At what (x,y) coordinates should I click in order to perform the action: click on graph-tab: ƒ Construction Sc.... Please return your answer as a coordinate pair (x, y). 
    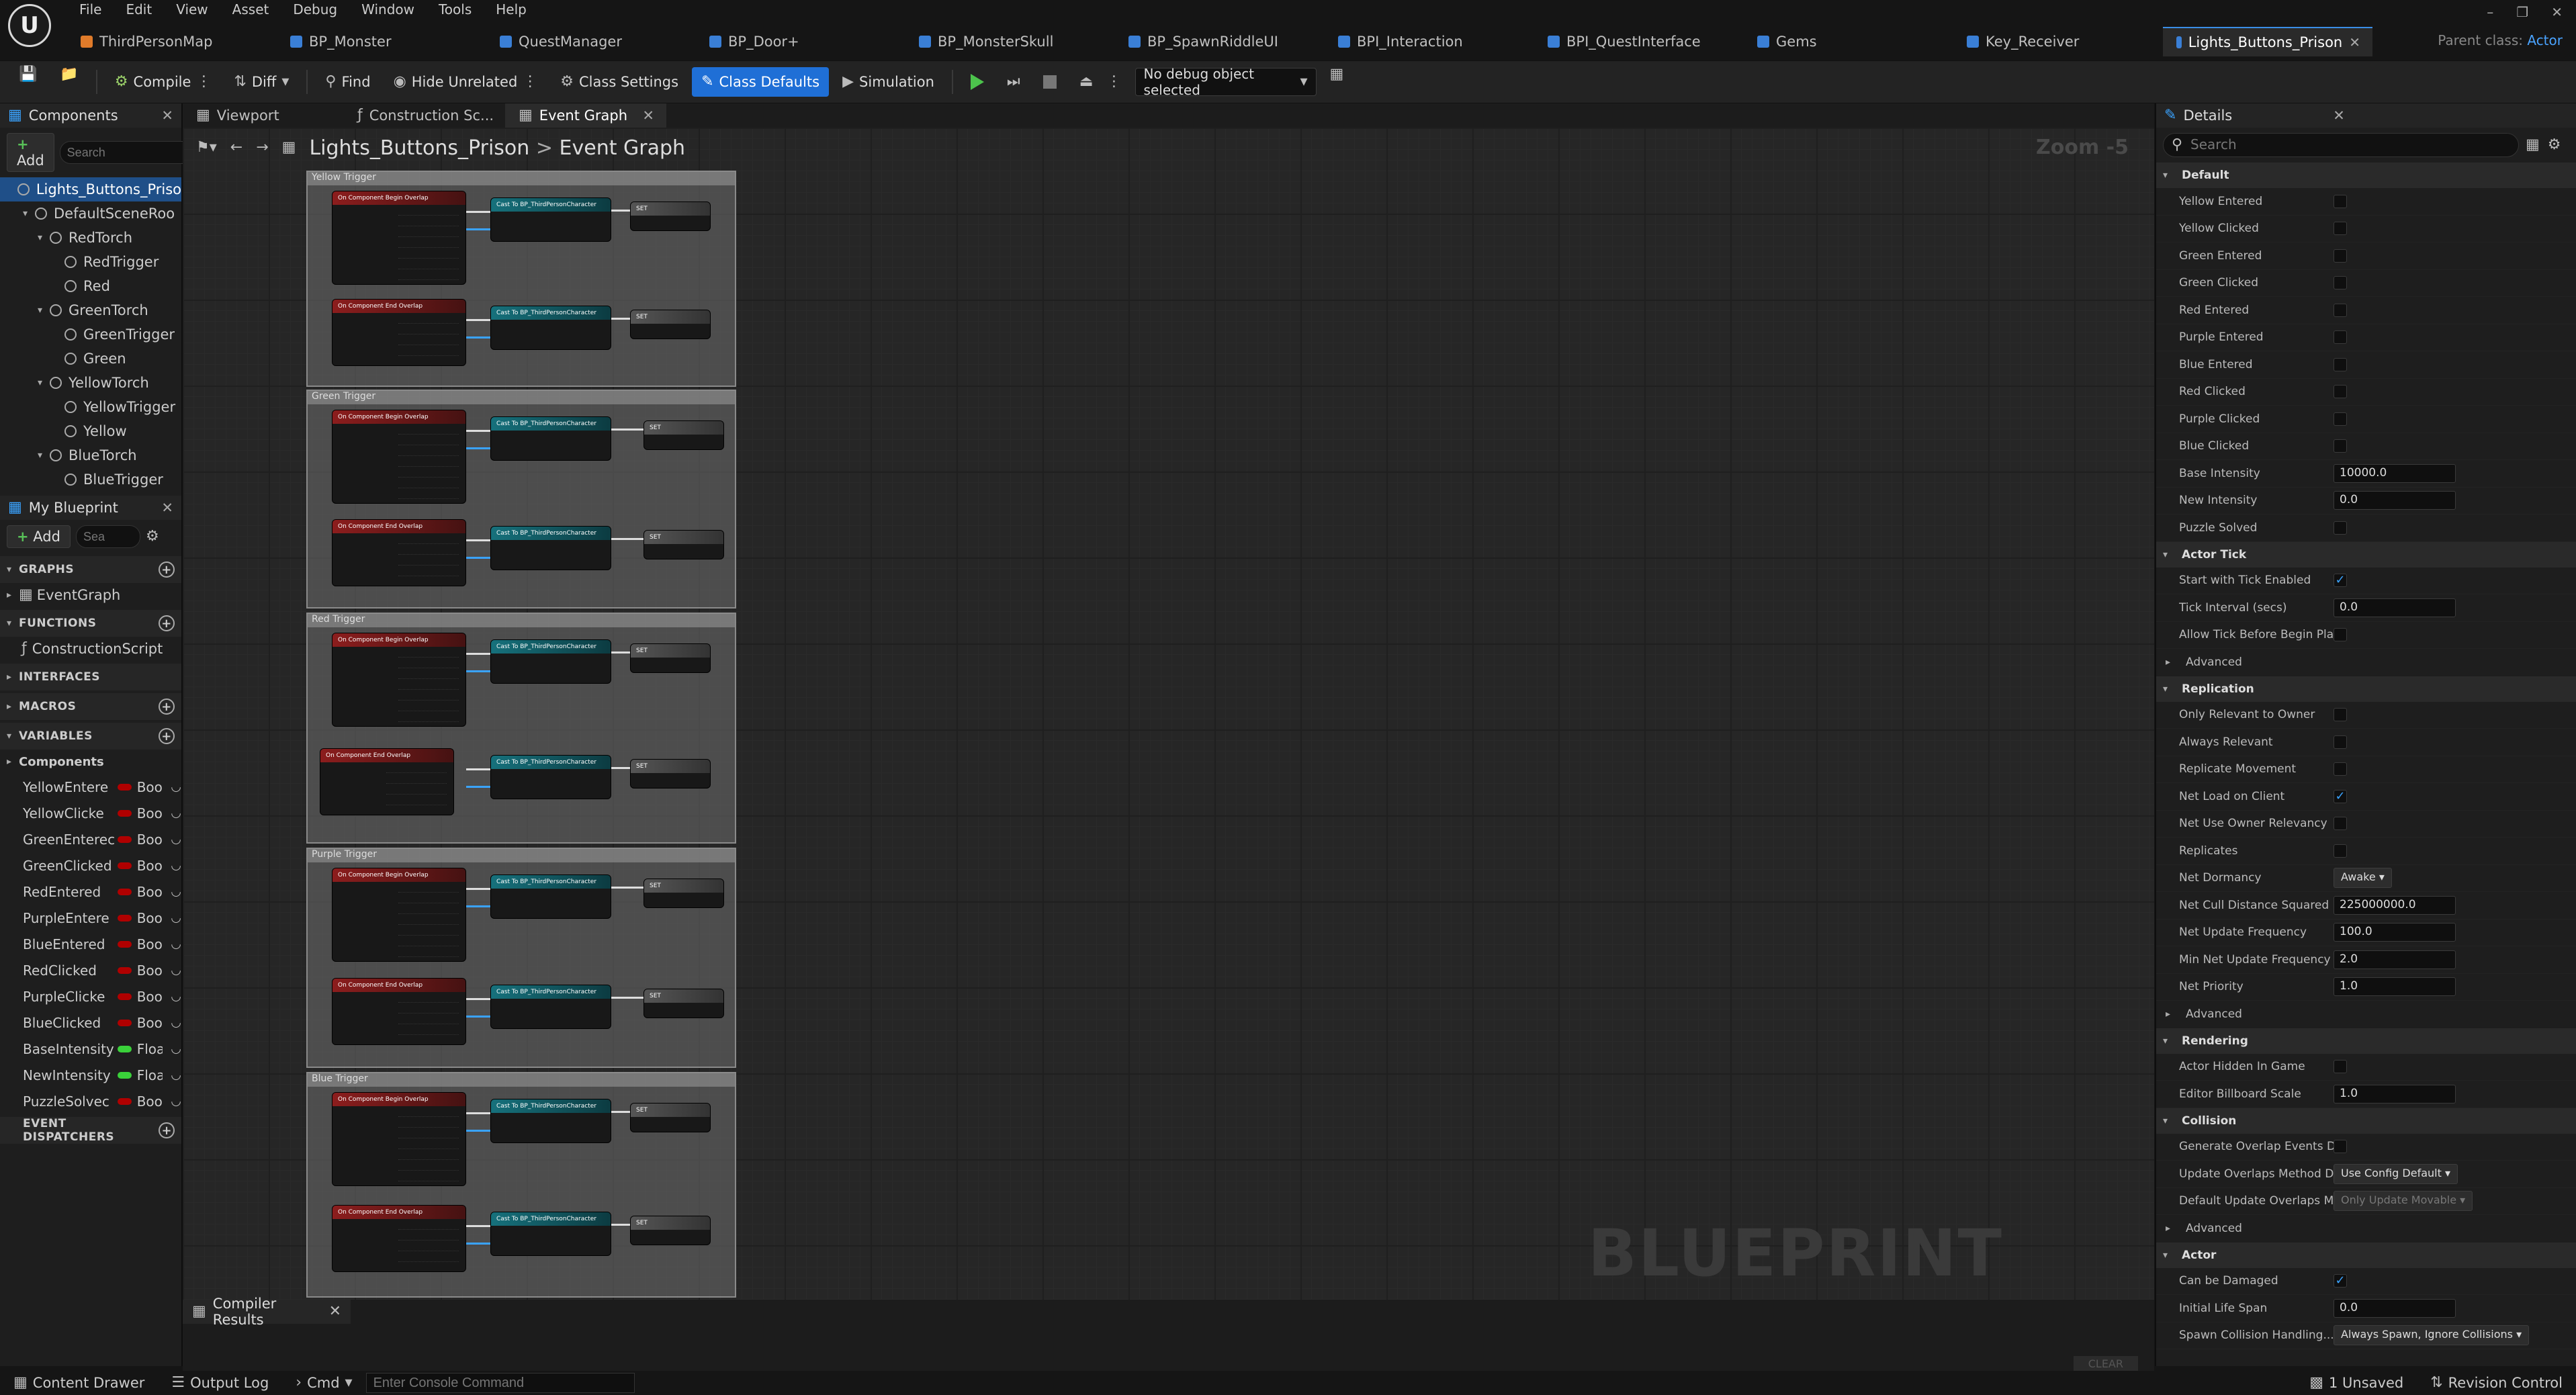
    Looking at the image, I should click on (425, 116).